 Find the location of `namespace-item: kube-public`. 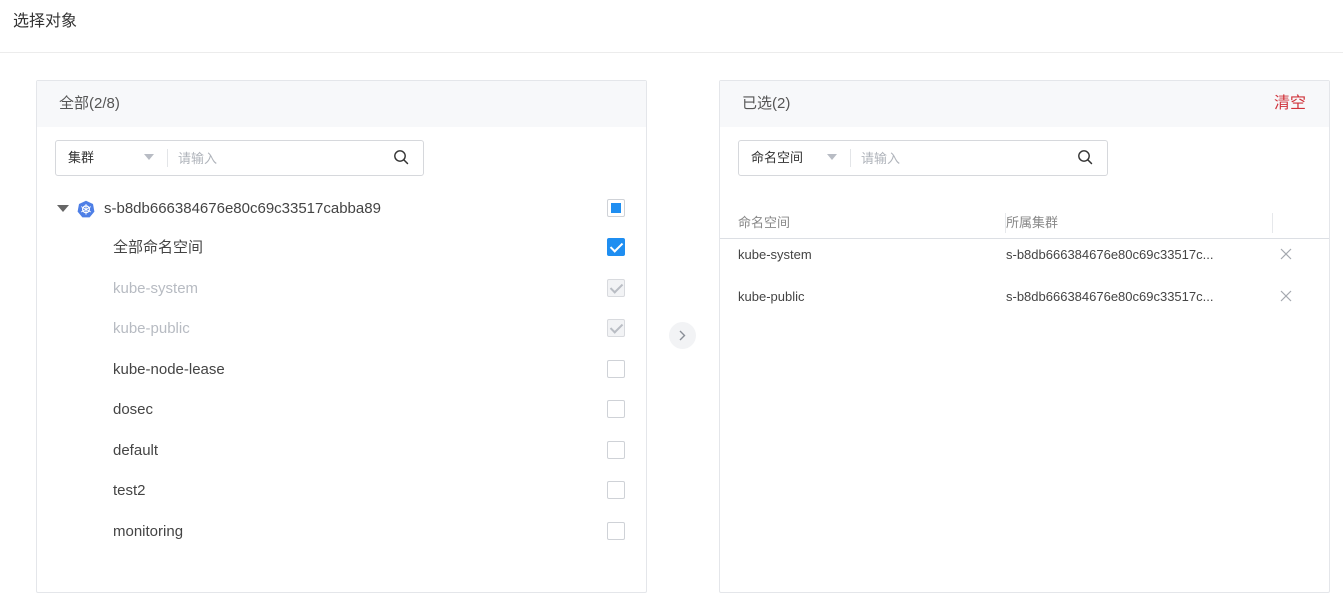

namespace-item: kube-public is located at coordinates (341, 329).